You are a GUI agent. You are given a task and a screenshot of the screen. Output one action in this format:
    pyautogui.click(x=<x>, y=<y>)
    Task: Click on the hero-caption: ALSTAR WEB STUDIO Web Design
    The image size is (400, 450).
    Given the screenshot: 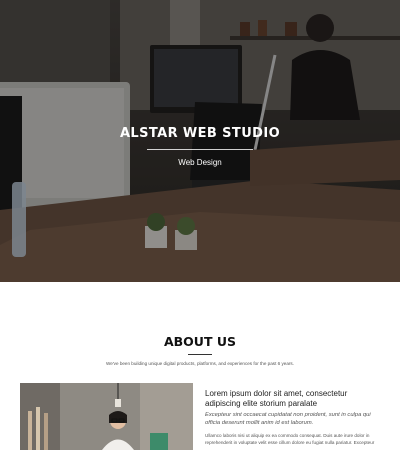 What is the action you would take?
    pyautogui.click(x=200, y=146)
    